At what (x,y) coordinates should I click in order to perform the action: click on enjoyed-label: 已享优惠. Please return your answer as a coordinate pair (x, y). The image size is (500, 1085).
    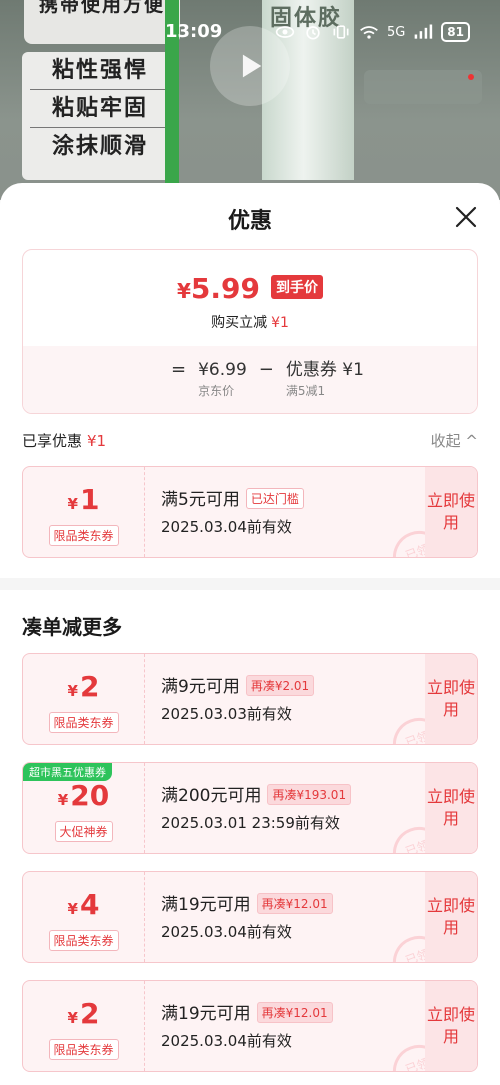
    Looking at the image, I should click on (52, 441).